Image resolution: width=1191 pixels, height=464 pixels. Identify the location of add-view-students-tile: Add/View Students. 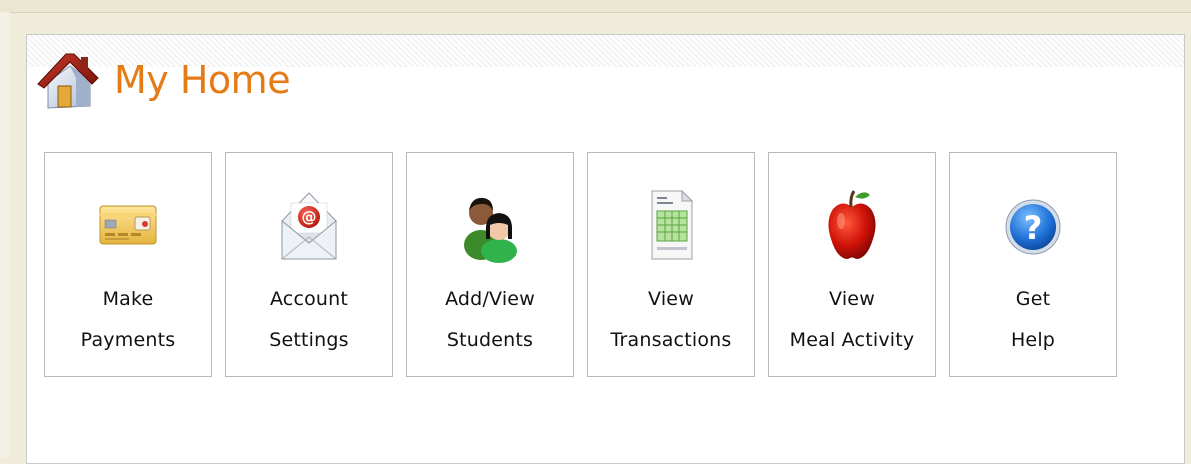
(490, 264).